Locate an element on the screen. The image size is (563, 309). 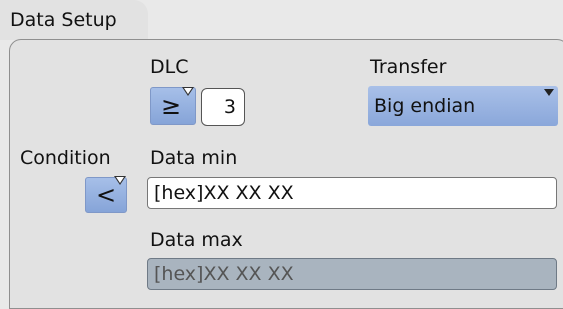
dlc-operator-symbol: ≥ is located at coordinates (171, 106).